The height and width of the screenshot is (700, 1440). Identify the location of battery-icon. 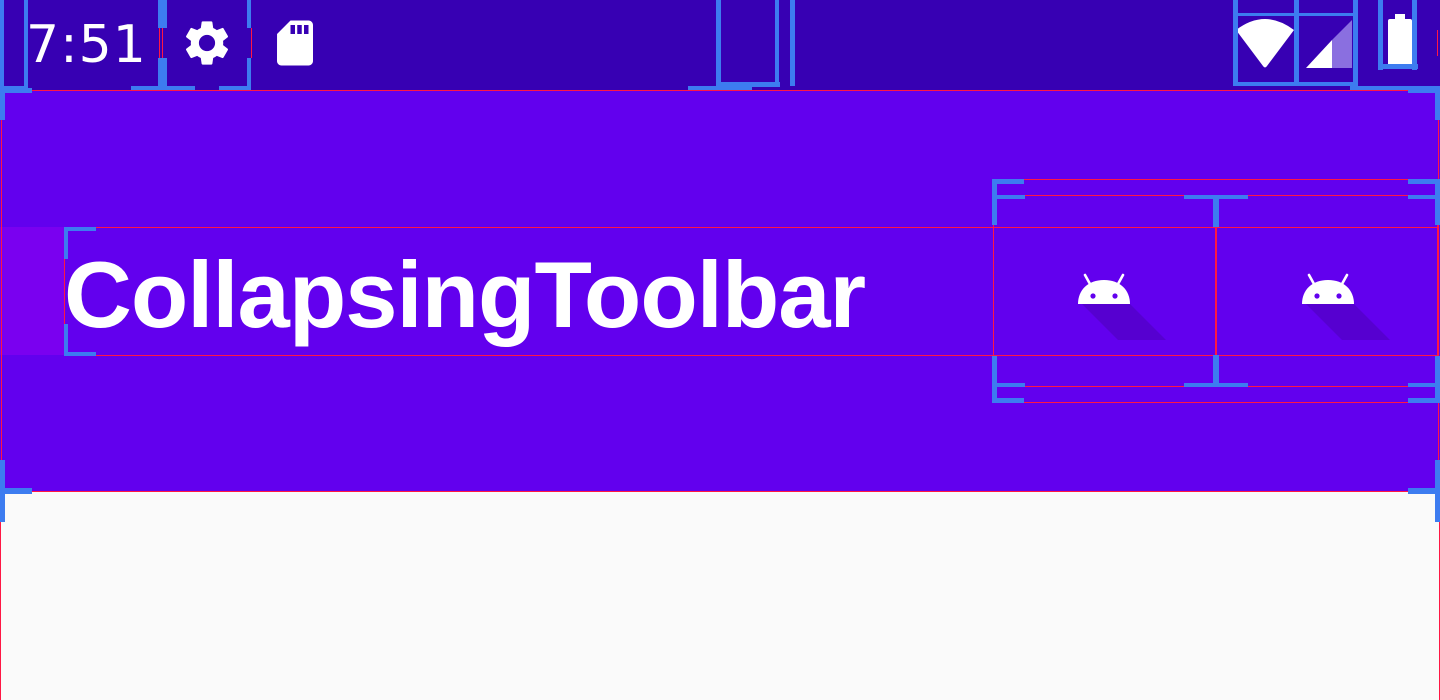
(1400, 41).